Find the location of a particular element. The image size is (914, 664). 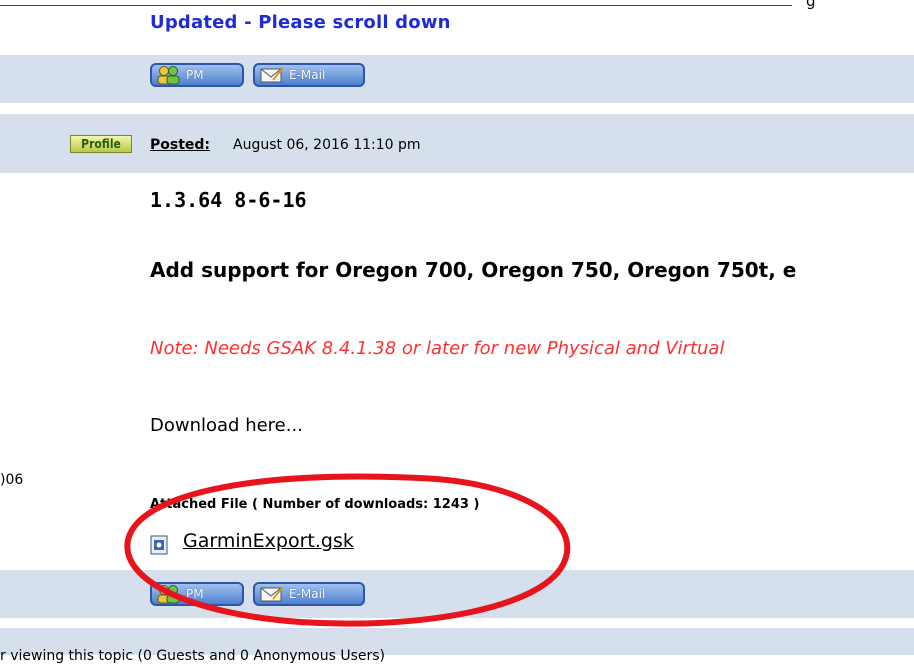

profile-button: Profile is located at coordinates (101, 144).